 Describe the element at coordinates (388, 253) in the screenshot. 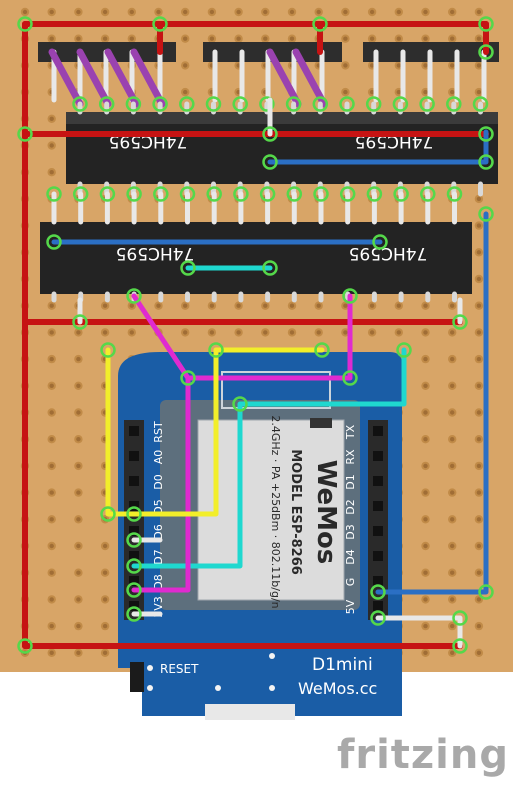

I see `ic-bottom-label-b: 74HC595` at that location.